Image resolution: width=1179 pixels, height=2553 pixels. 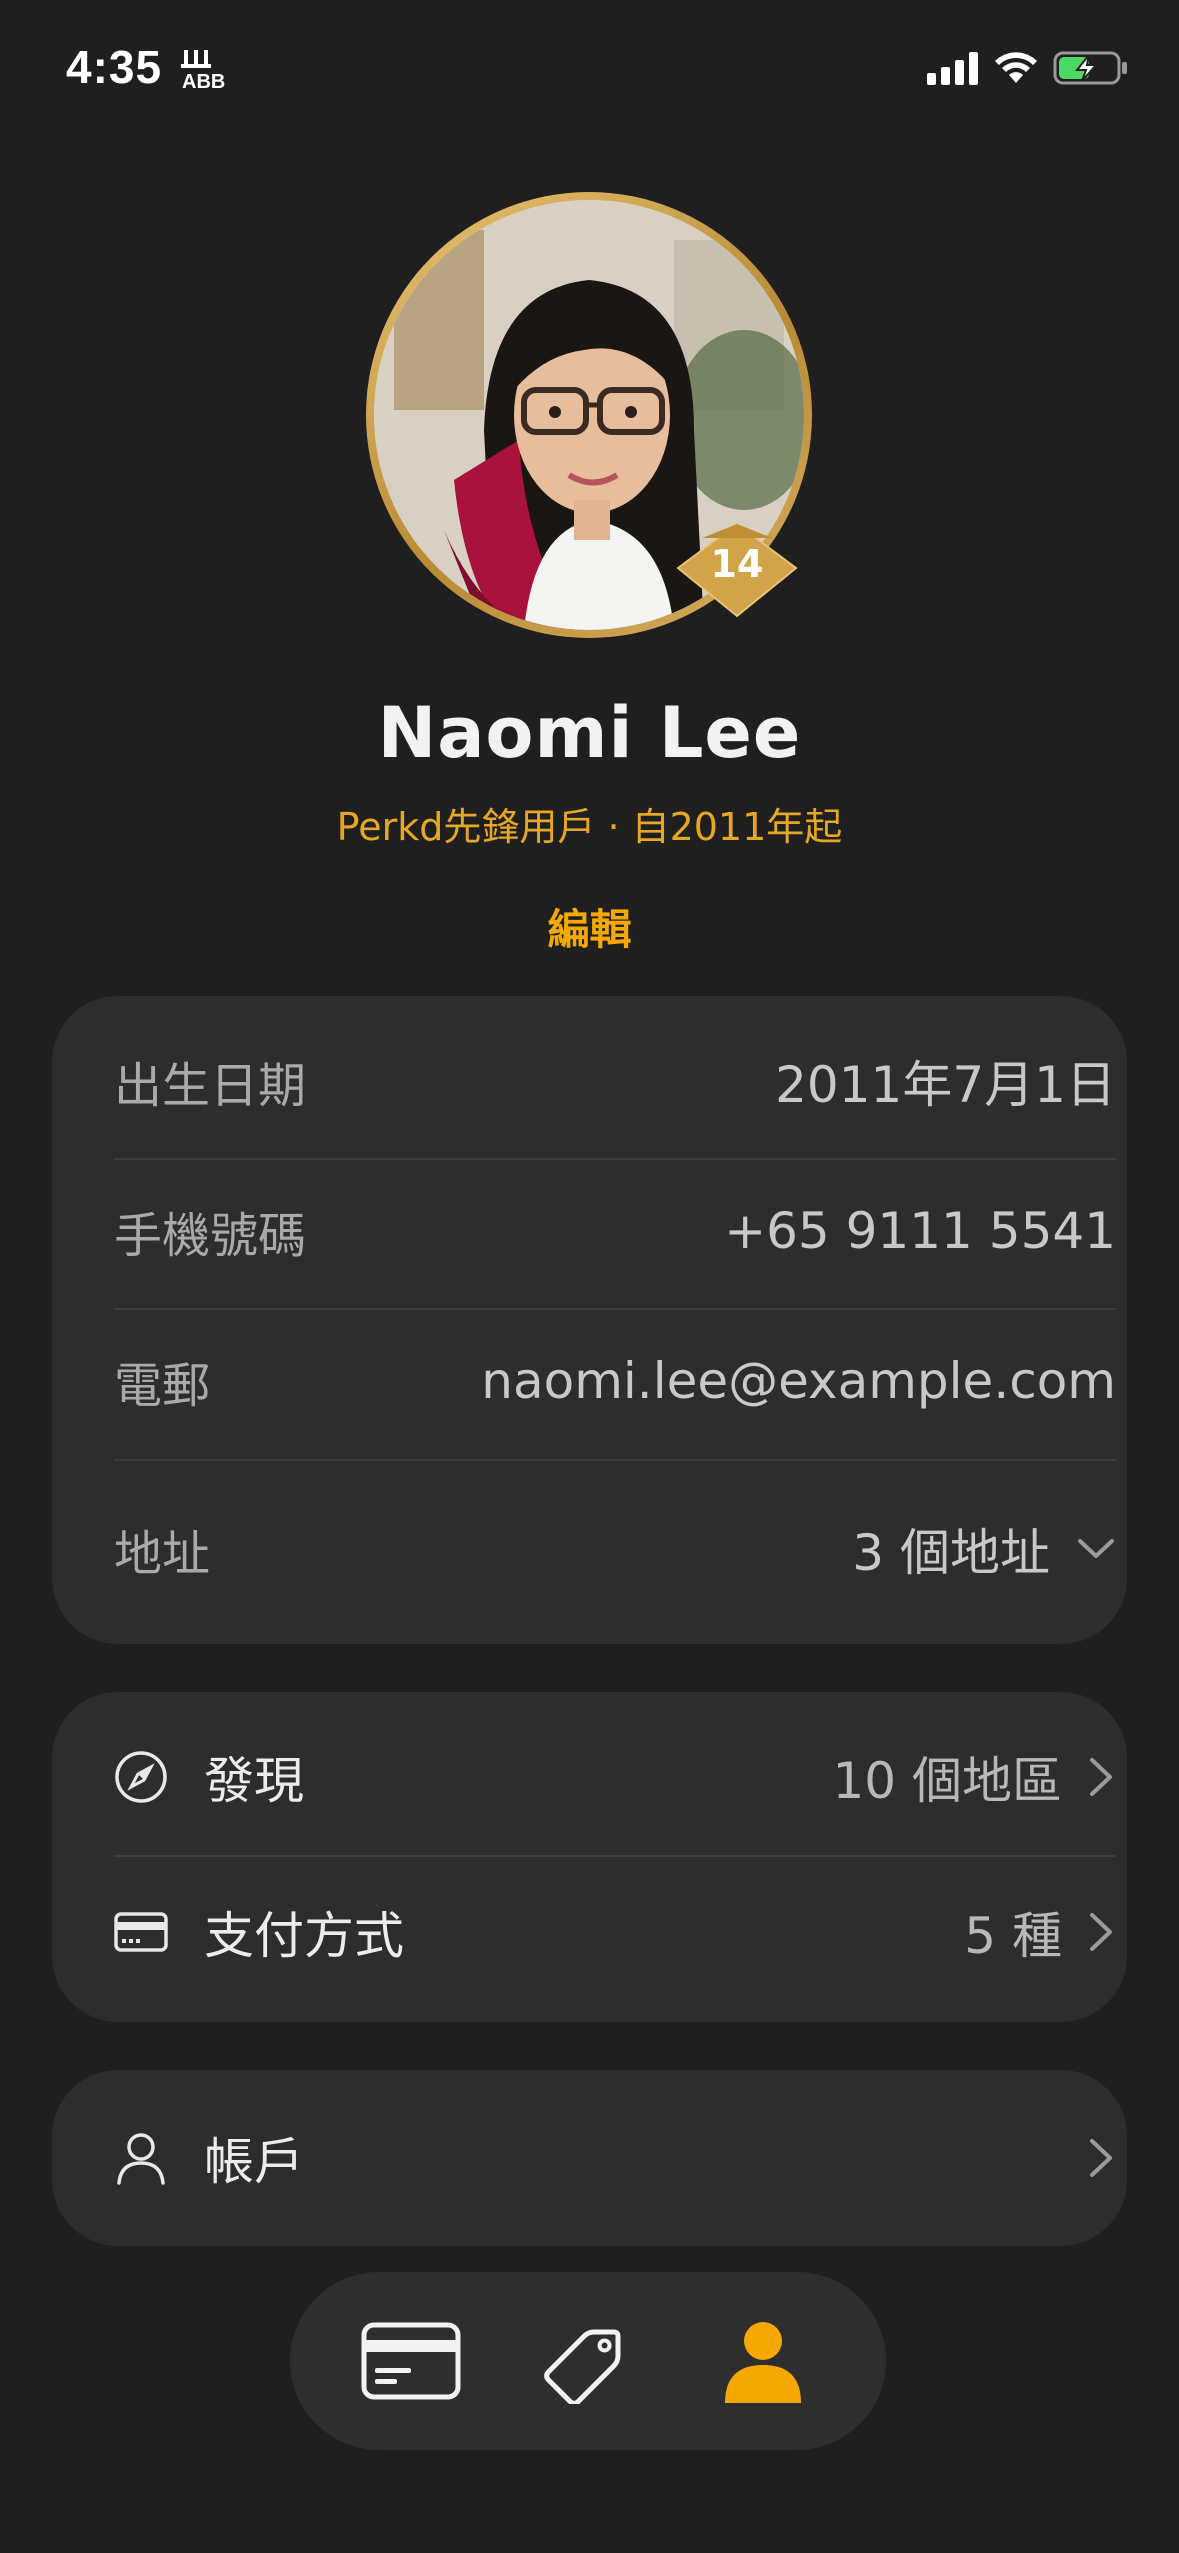 I want to click on phone-row: 手機號碼 +65 9111 5541, so click(x=615, y=1231).